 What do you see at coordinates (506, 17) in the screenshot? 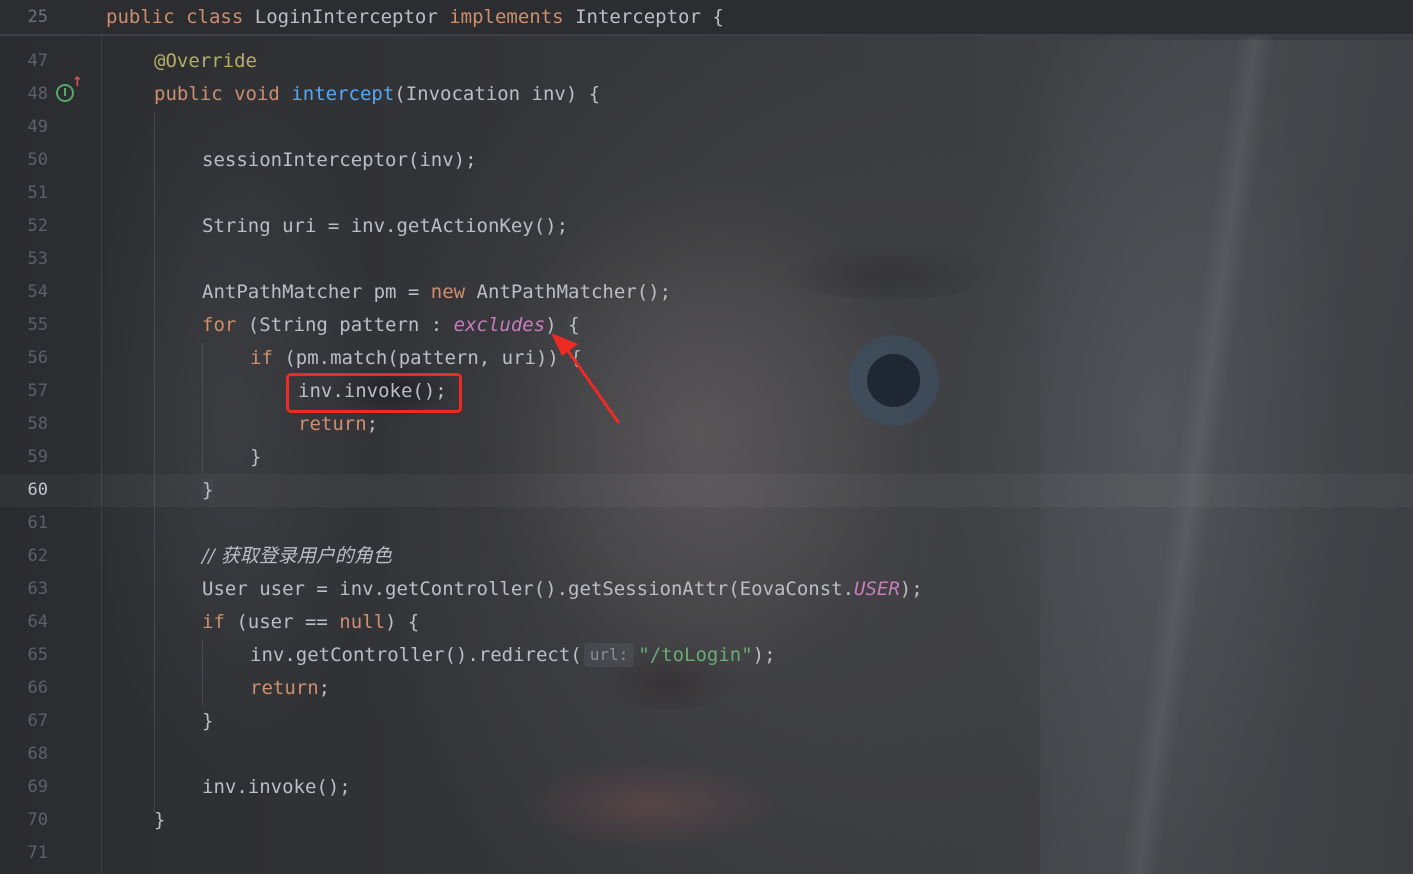
I see `keyword: implements` at bounding box center [506, 17].